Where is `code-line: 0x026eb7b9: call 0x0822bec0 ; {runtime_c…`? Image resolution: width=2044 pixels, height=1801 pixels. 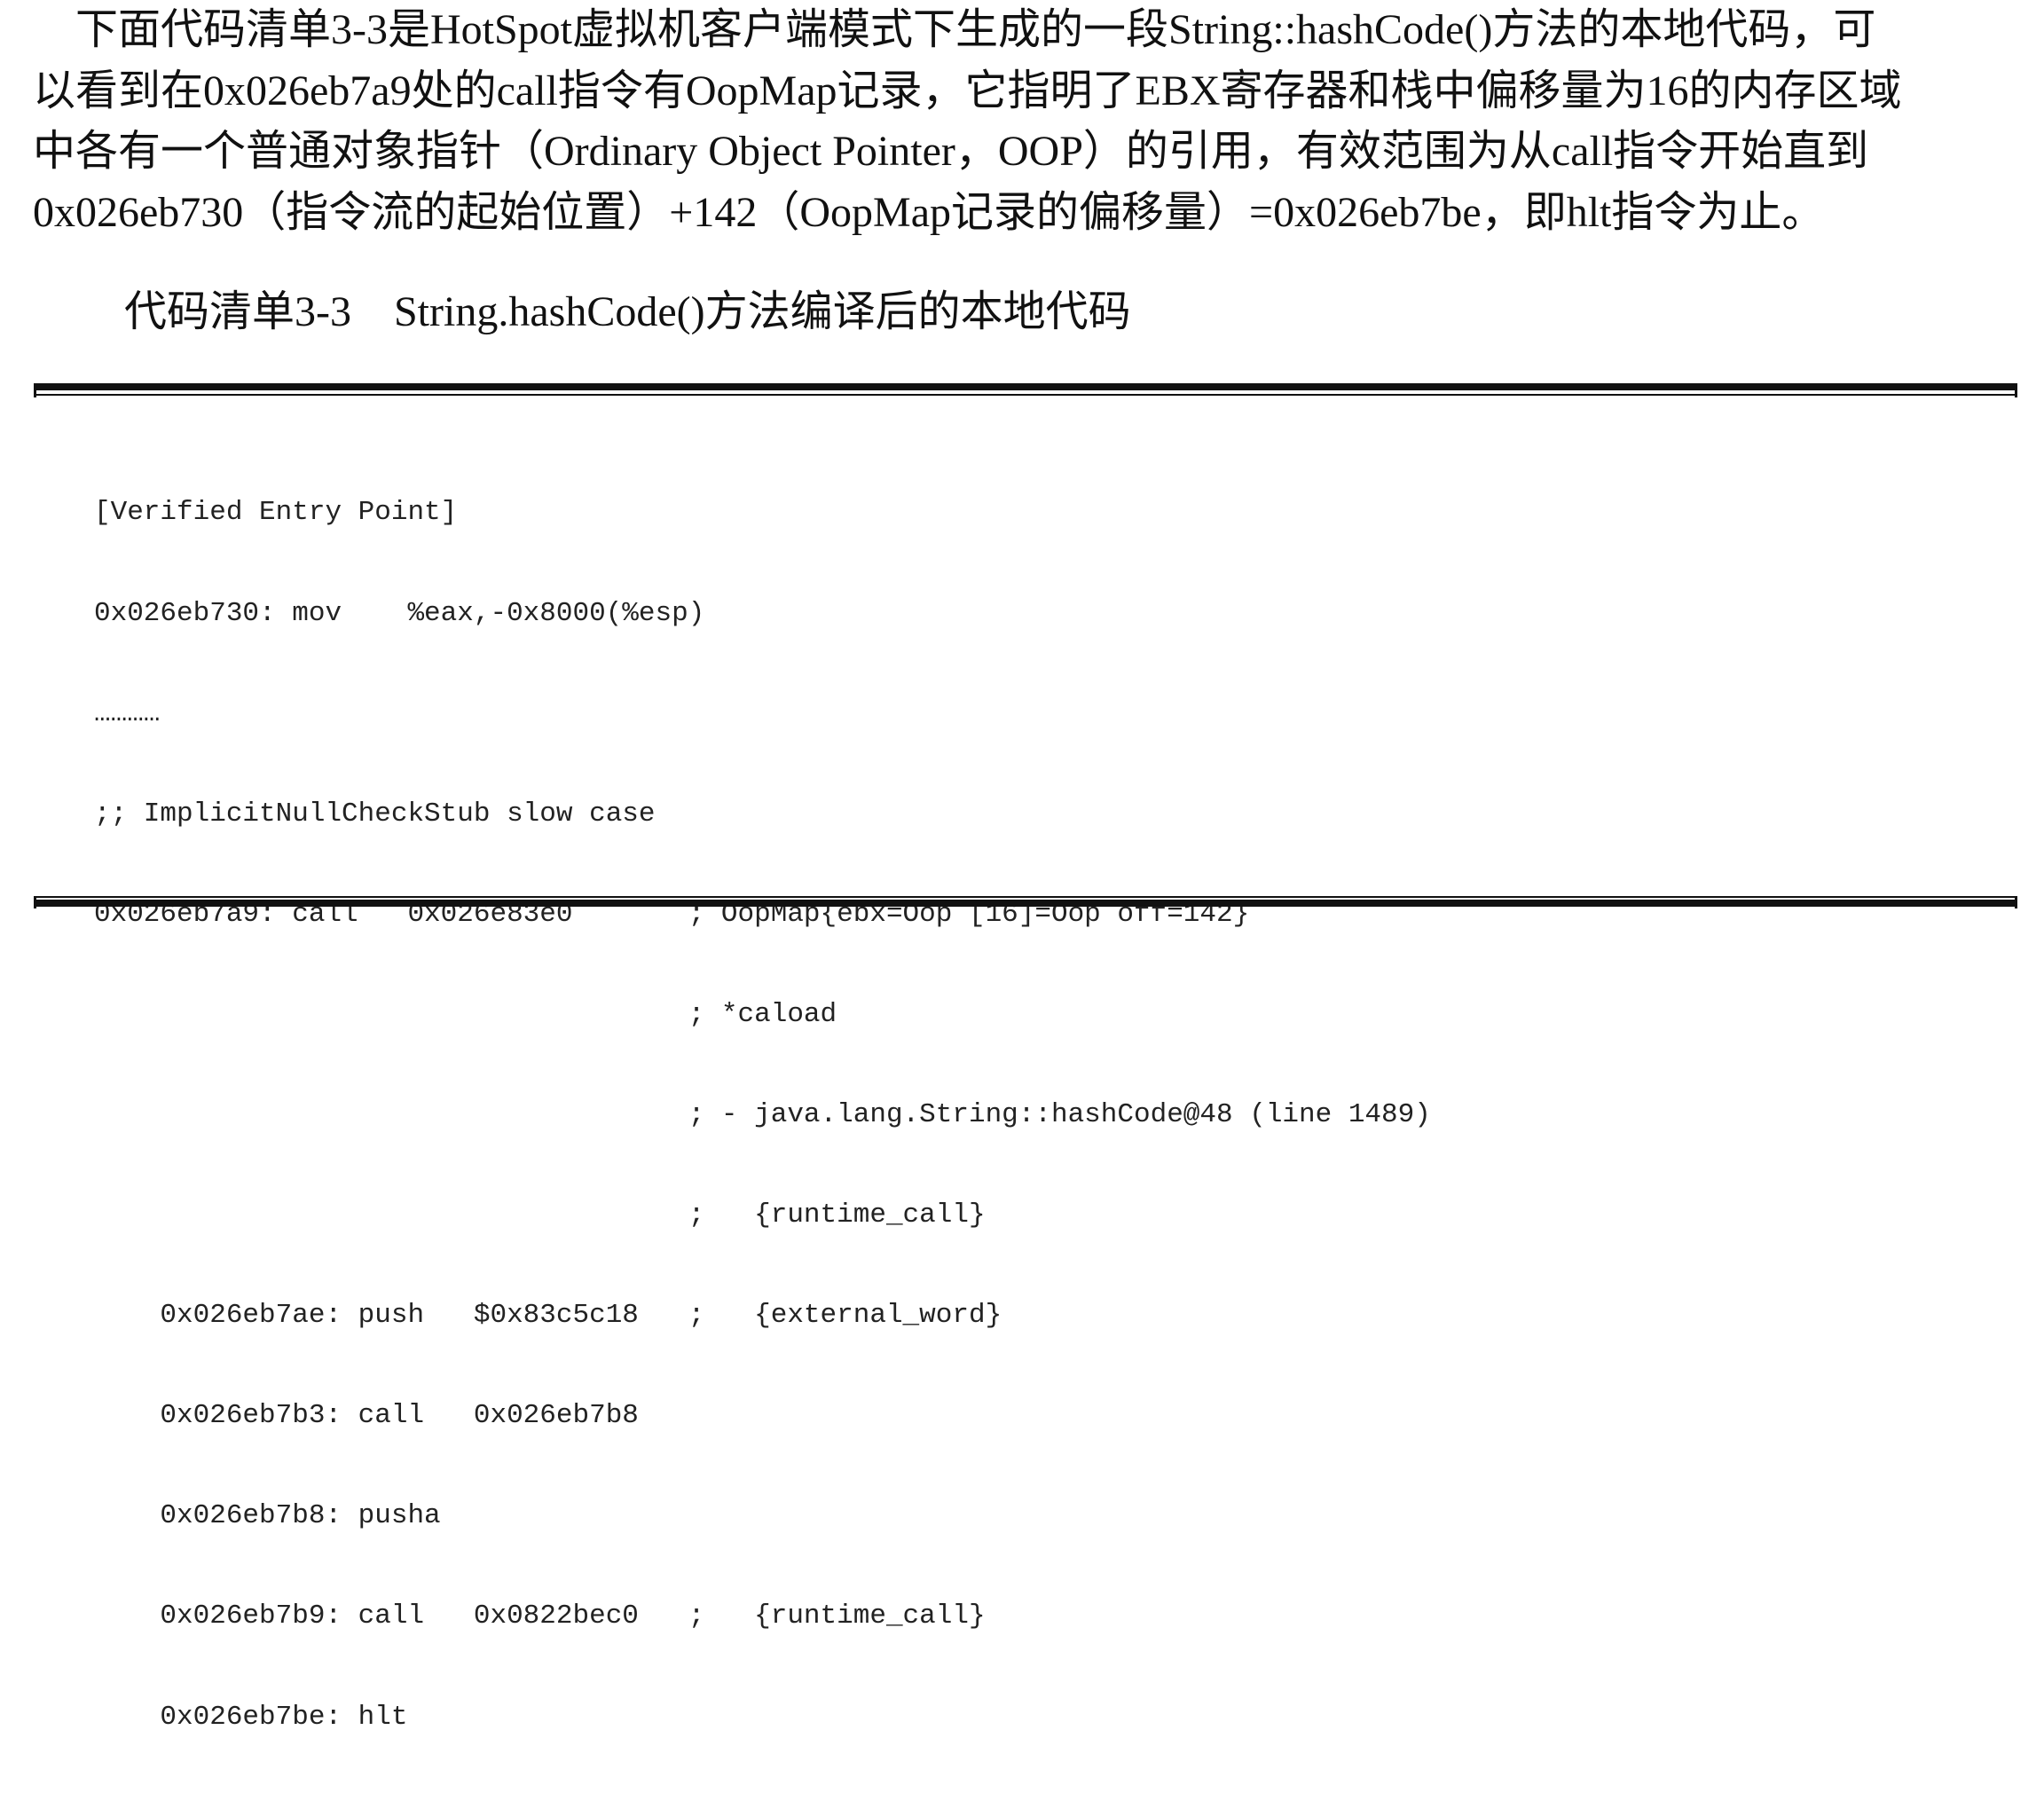
code-line: 0x026eb7b9: call 0x0822bec0 ; {runtime_c… is located at coordinates (540, 1616).